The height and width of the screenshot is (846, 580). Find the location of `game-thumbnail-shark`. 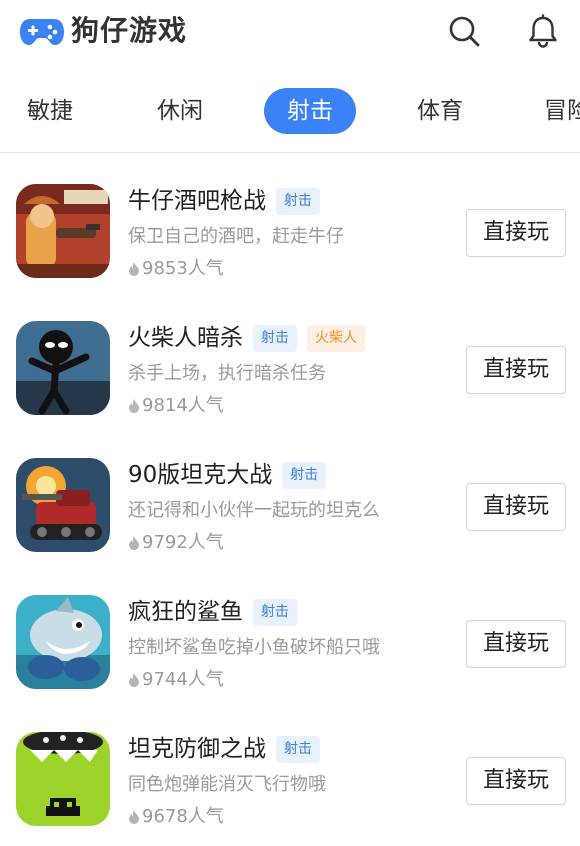

game-thumbnail-shark is located at coordinates (63, 642).